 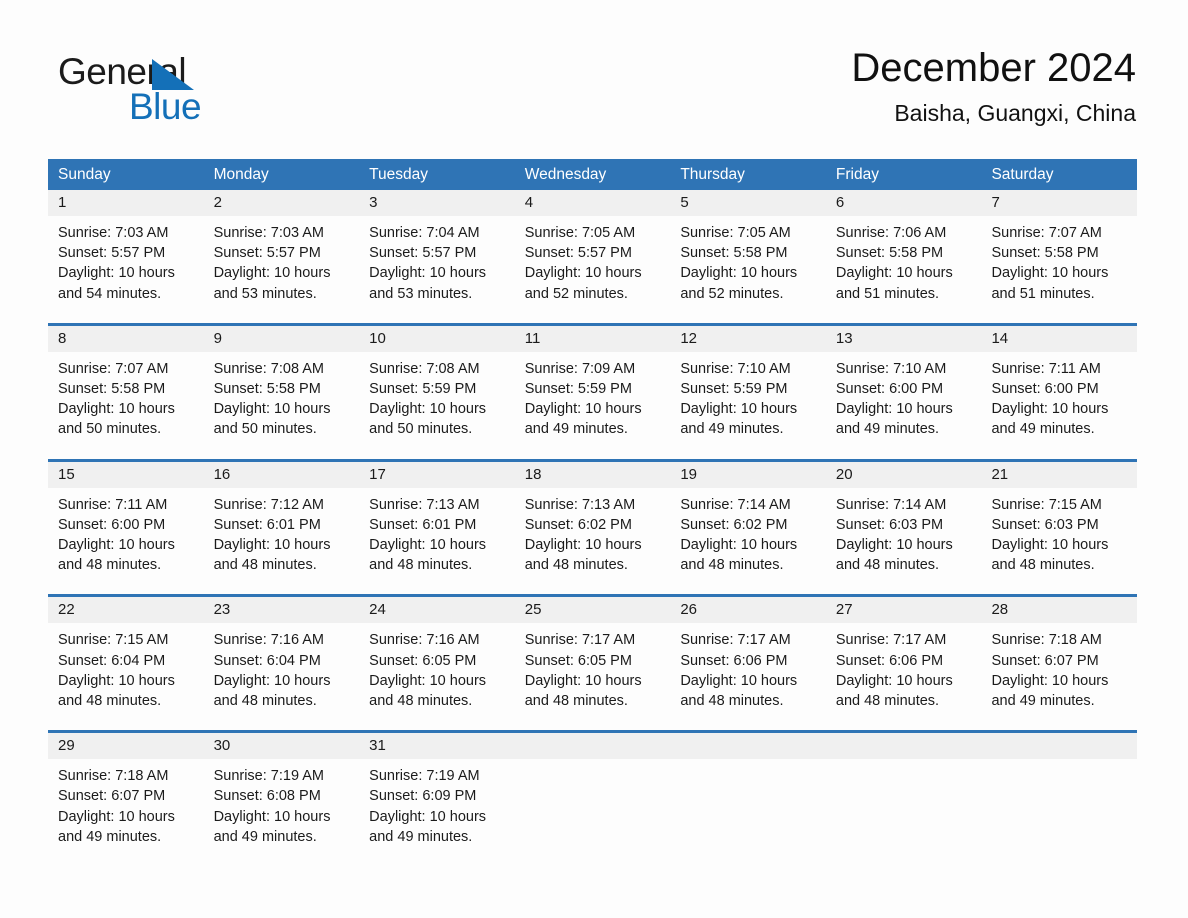 What do you see at coordinates (592, 474) in the screenshot?
I see `day-number: 18` at bounding box center [592, 474].